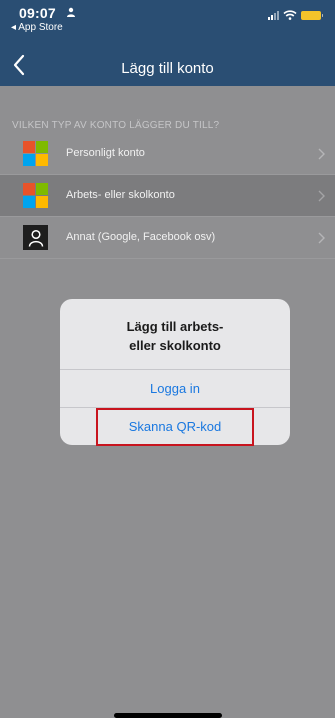 This screenshot has height=718, width=335. What do you see at coordinates (290, 15) in the screenshot?
I see `wifi-icon` at bounding box center [290, 15].